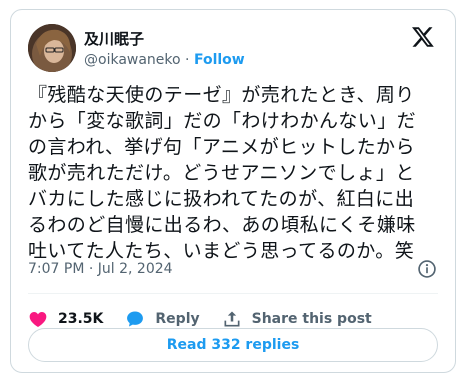 Image resolution: width=466 pixels, height=381 pixels. I want to click on share-button: Share this post, so click(297, 319).